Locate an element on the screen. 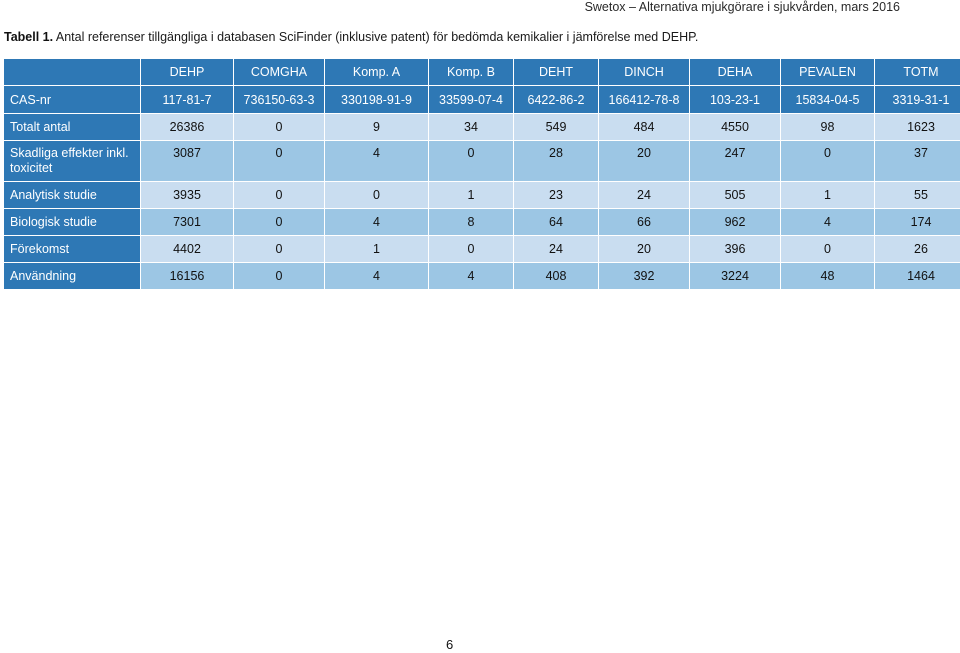 The height and width of the screenshot is (653, 960). table-cell: 3087 is located at coordinates (187, 161).